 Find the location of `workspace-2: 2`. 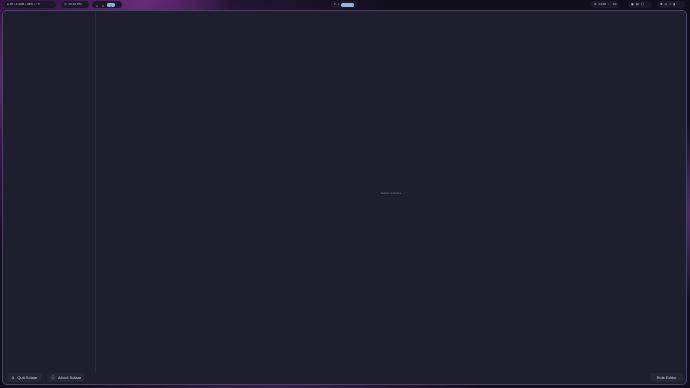

workspace-2: 2 is located at coordinates (103, 5).